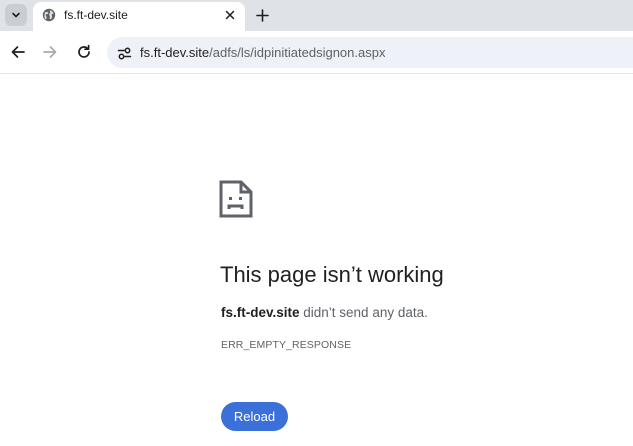  I want to click on reload-button, so click(84, 52).